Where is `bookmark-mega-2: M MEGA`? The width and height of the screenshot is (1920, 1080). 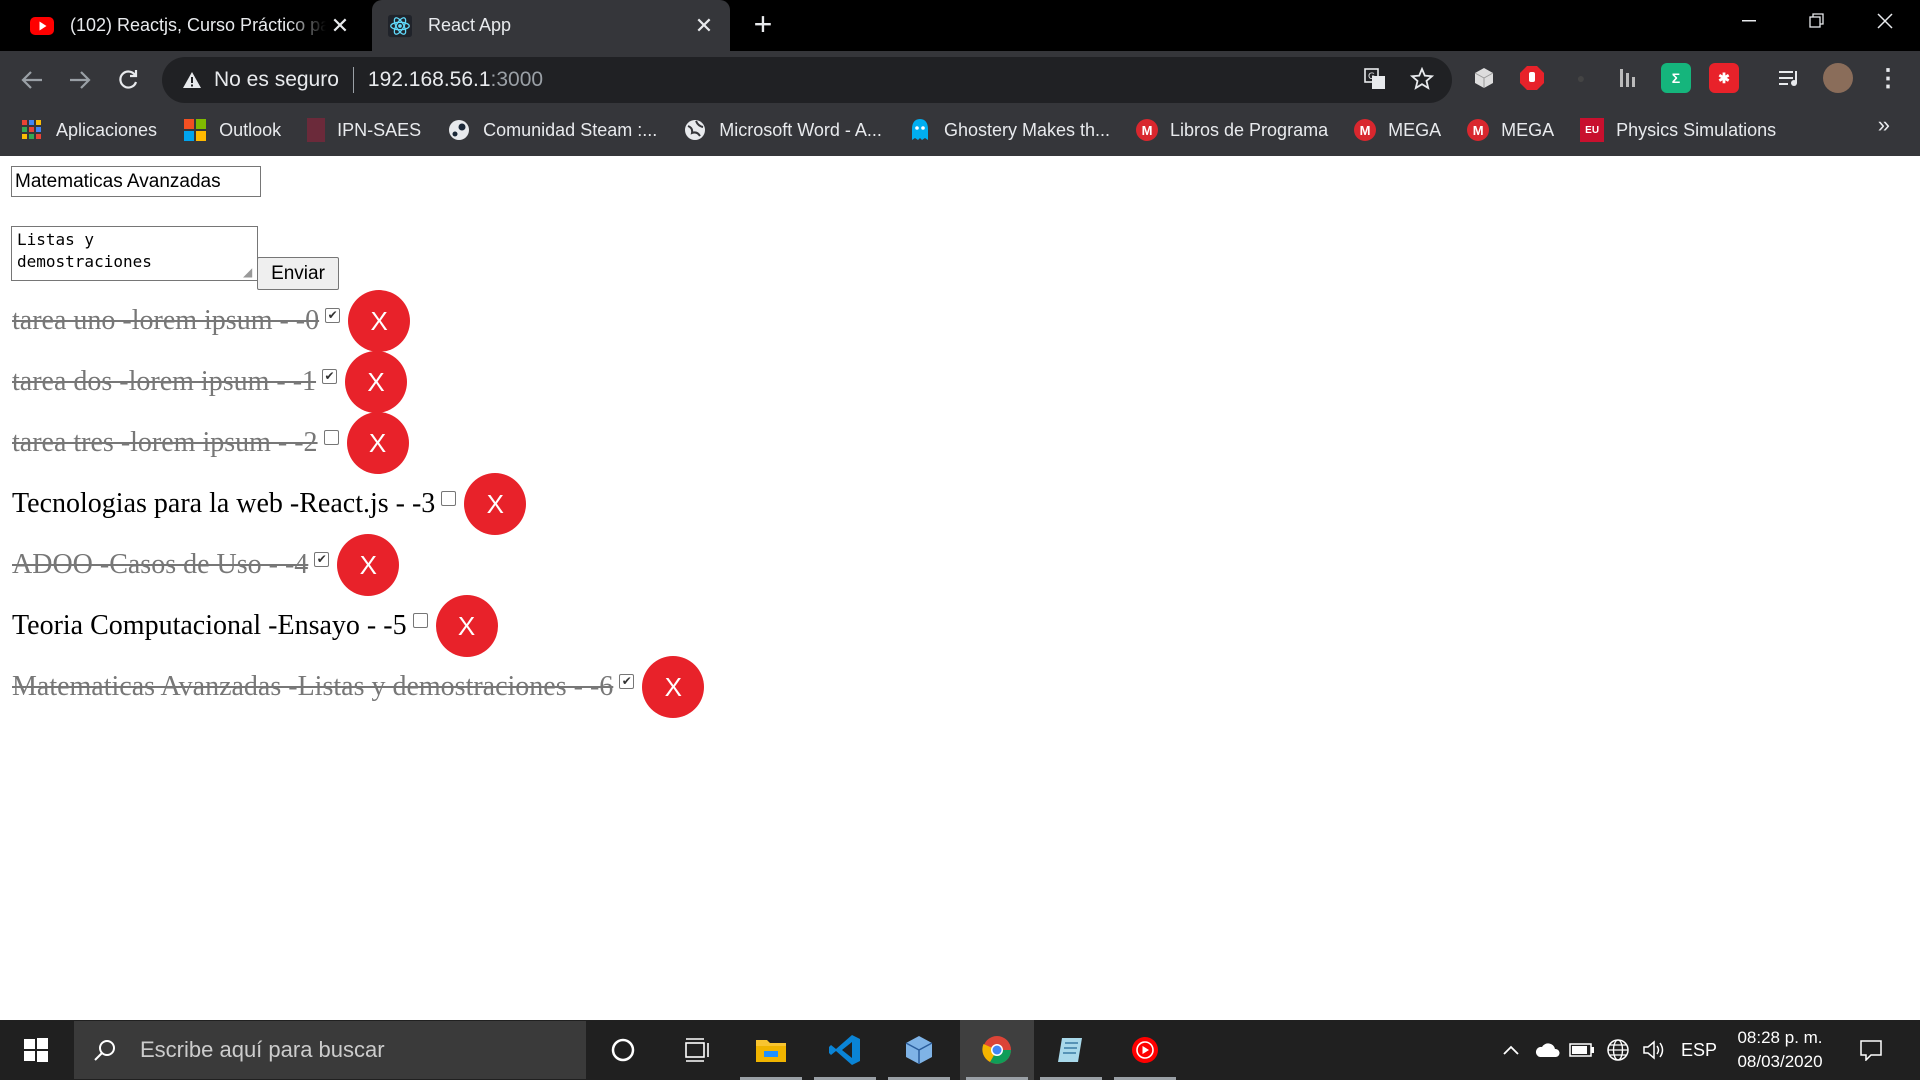 bookmark-mega-2: M MEGA is located at coordinates (1510, 130).